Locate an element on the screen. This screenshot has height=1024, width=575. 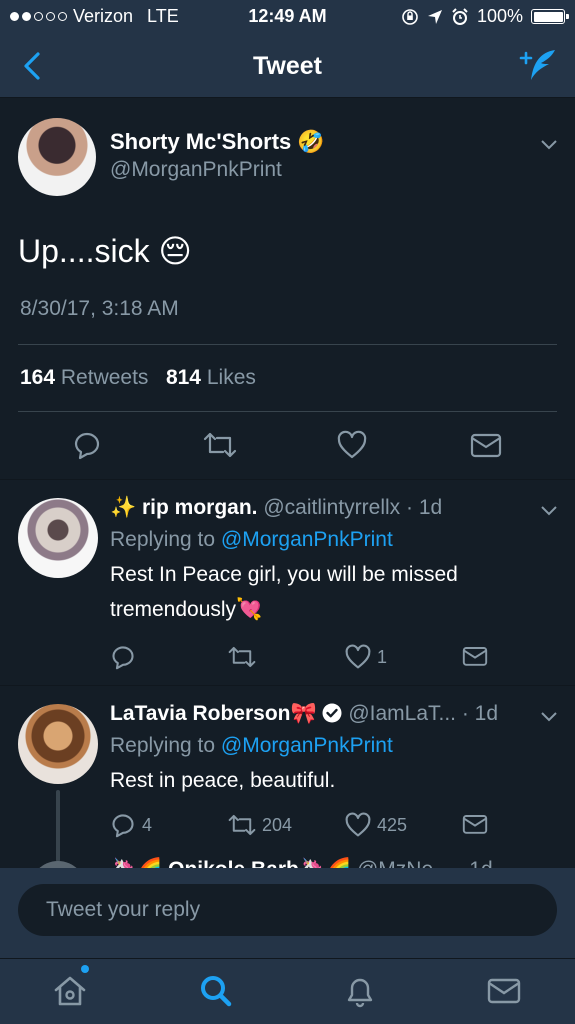
compose-tweet-icon is located at coordinates (538, 65).